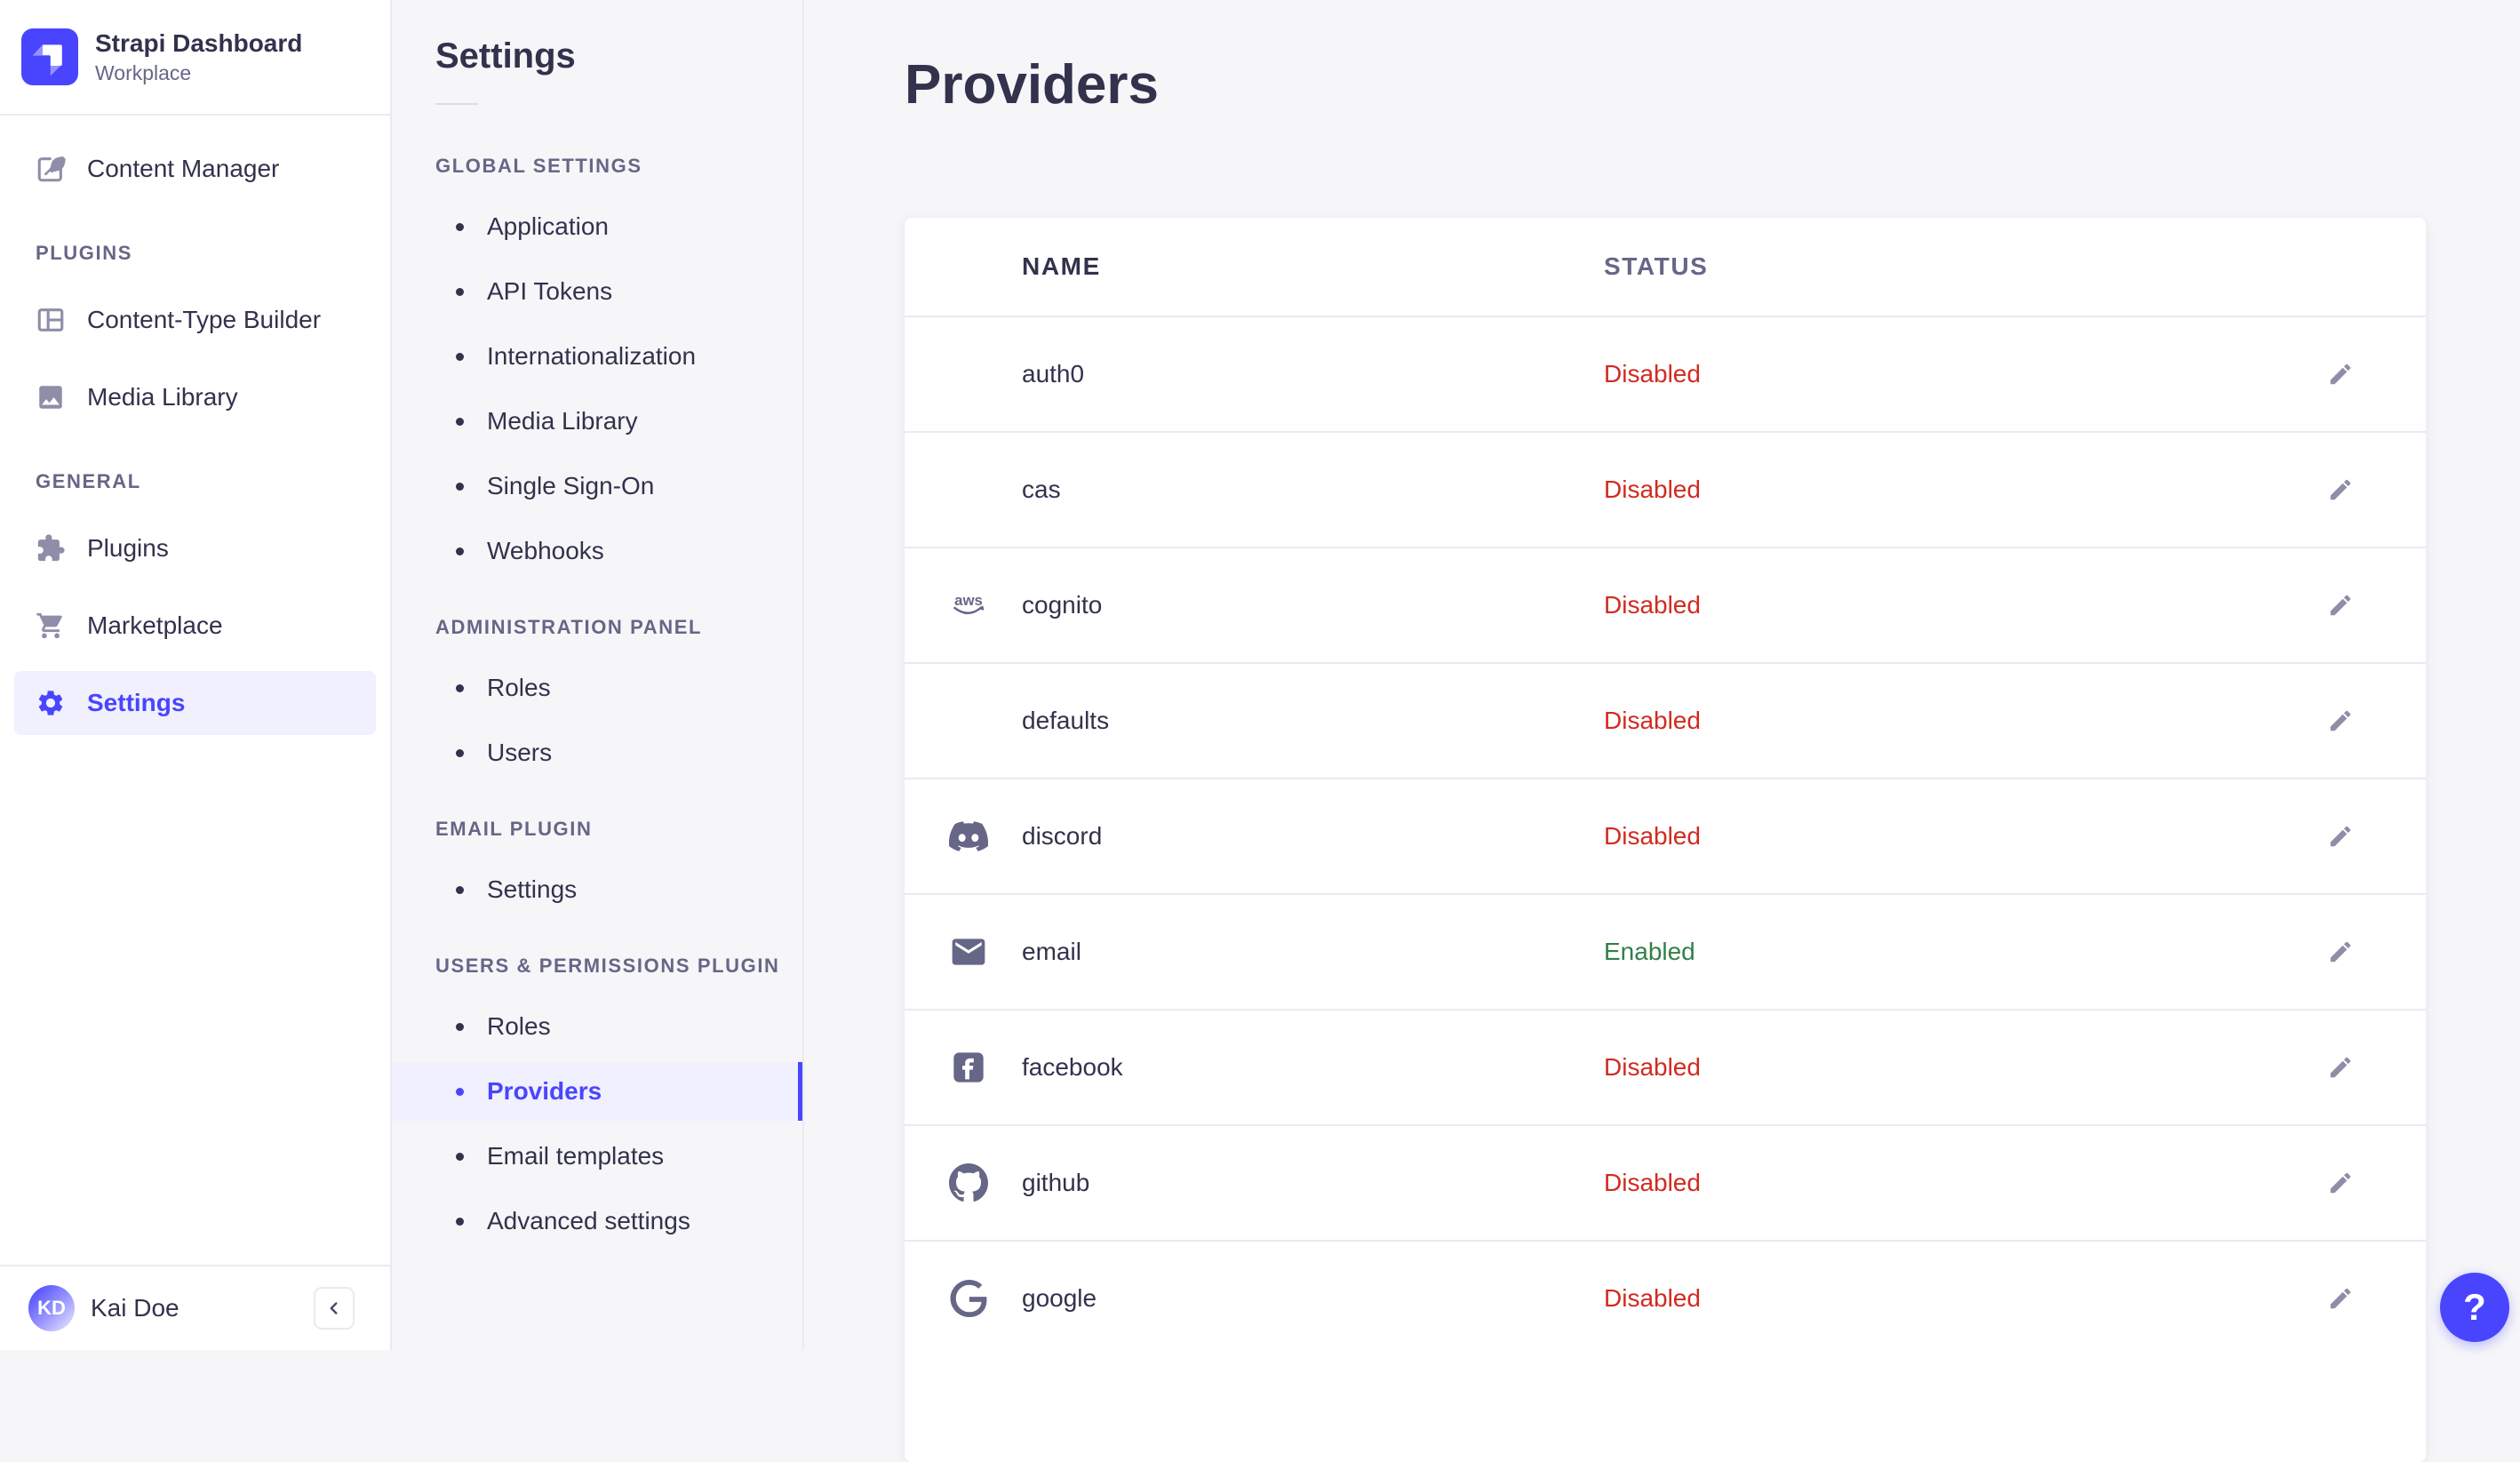 The height and width of the screenshot is (1462, 2520). Describe the element at coordinates (51, 703) in the screenshot. I see `settings-icon` at that location.